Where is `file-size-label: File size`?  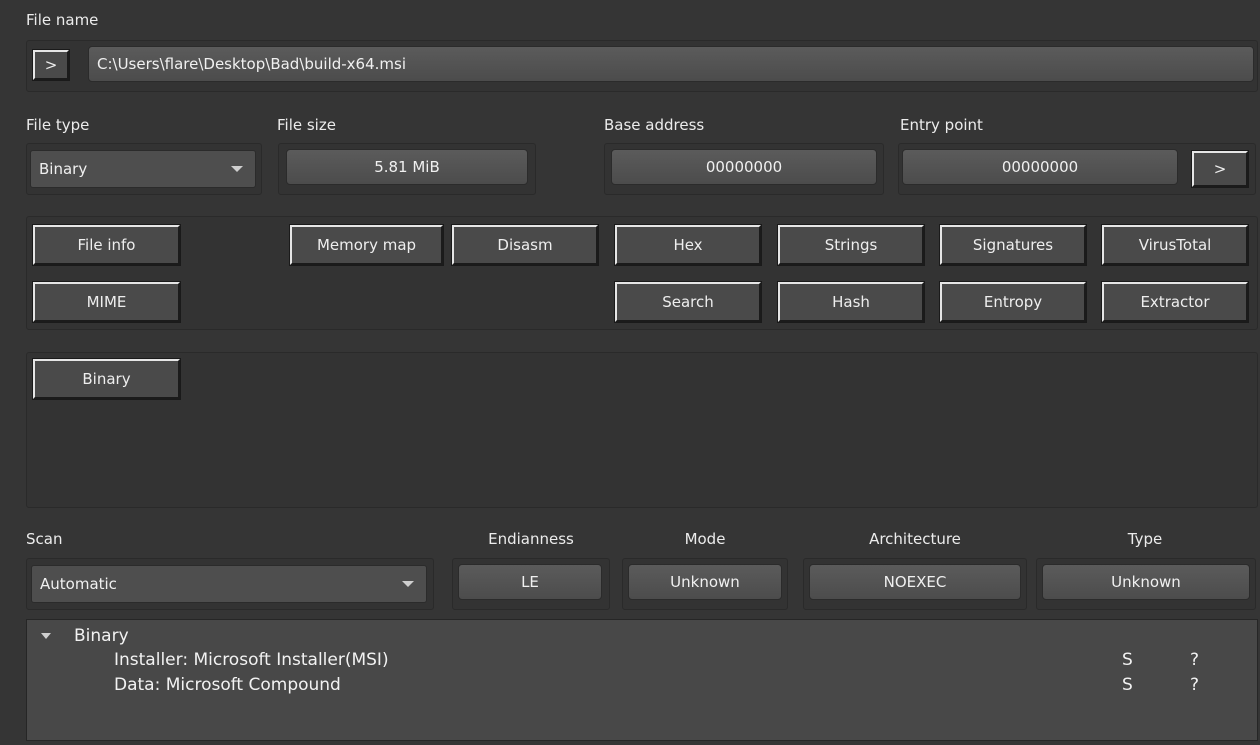 file-size-label: File size is located at coordinates (306, 125).